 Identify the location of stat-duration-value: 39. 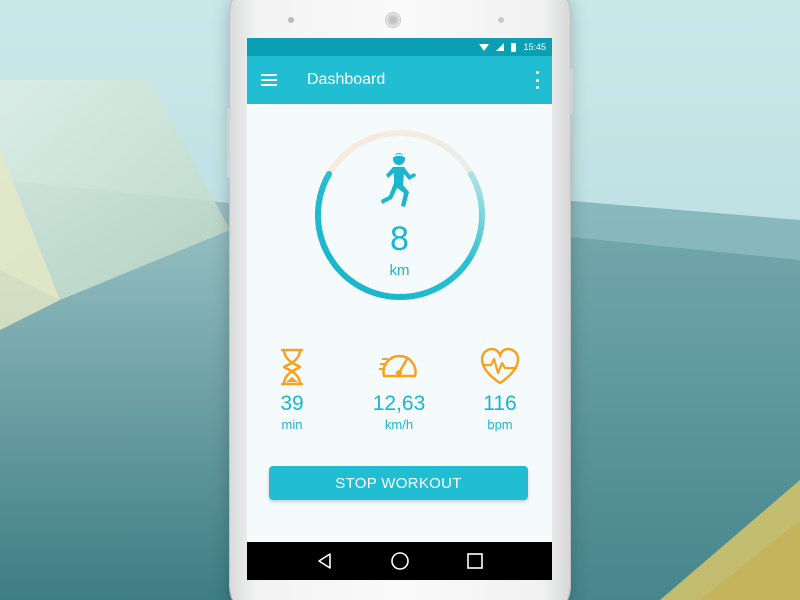
(292, 403).